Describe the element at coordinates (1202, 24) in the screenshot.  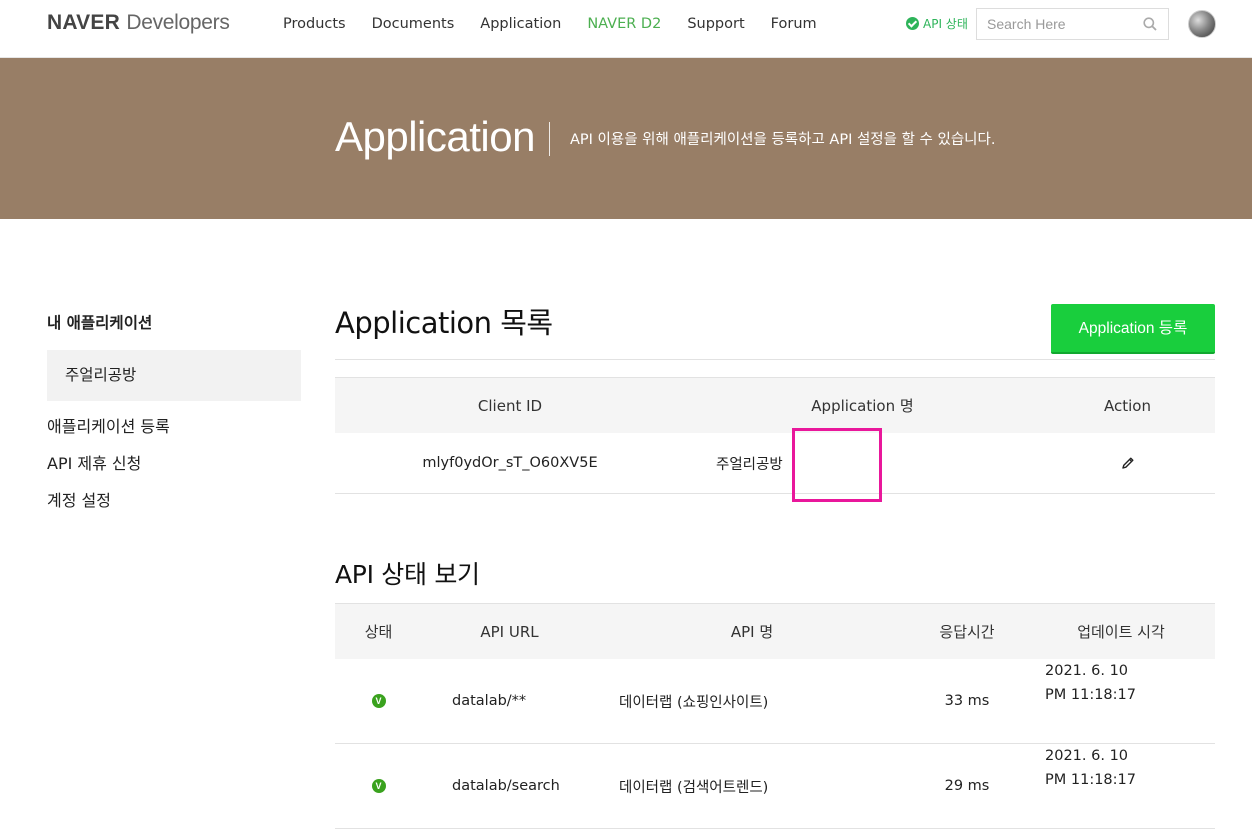
I see `user-avatar` at that location.